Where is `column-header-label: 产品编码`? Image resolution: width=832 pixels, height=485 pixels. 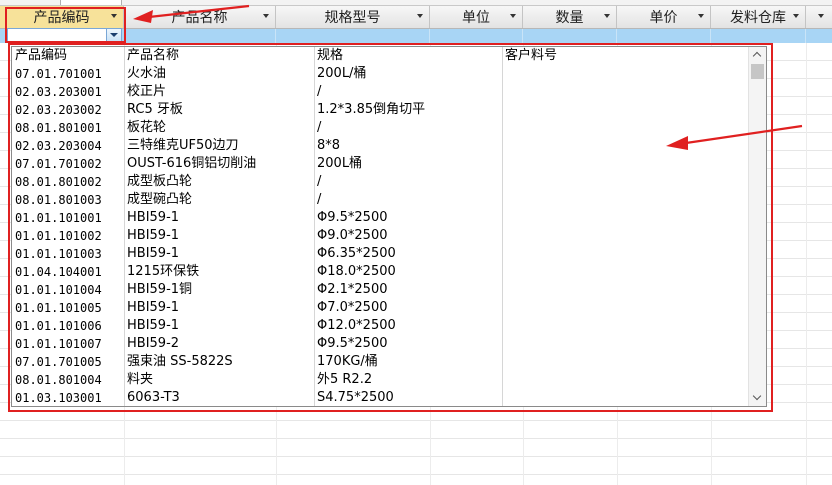
column-header-label: 产品编码 is located at coordinates (61, 18).